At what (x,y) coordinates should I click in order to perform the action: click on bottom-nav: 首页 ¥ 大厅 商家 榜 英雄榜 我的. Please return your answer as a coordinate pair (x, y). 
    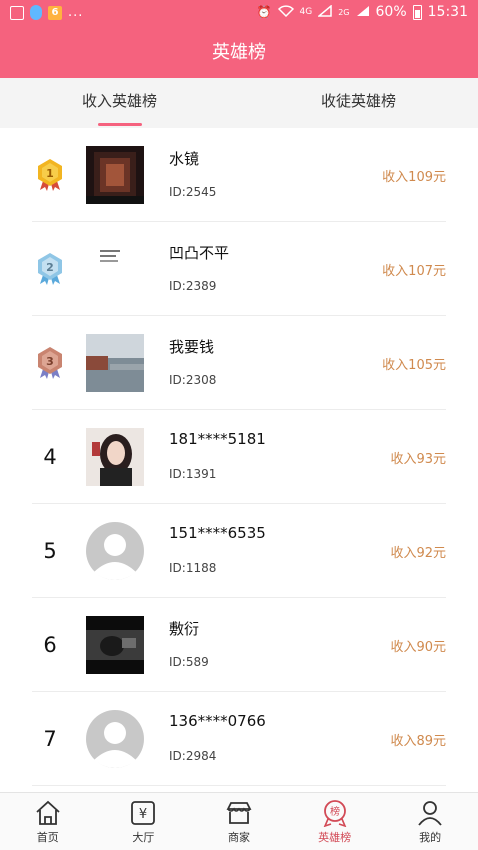
    Looking at the image, I should click on (239, 821).